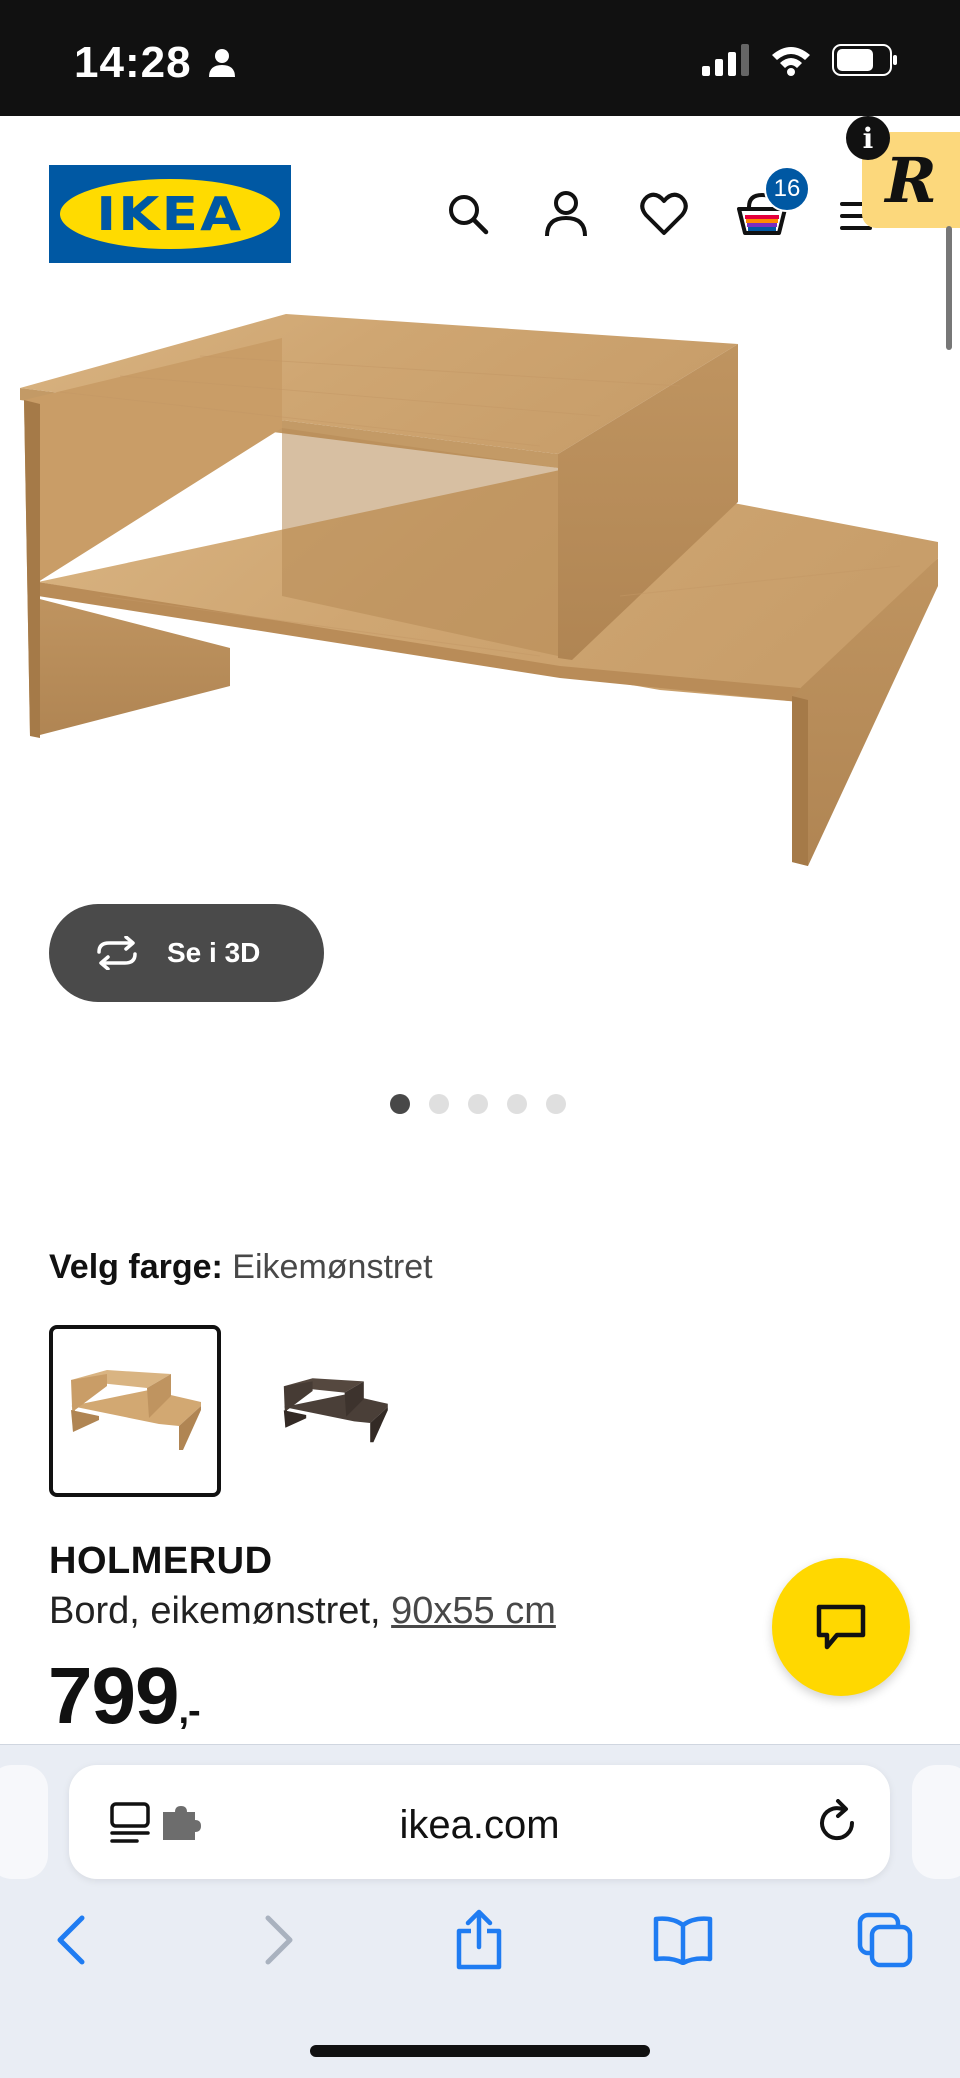 Image resolution: width=960 pixels, height=2078 pixels. I want to click on status-indicators, so click(800, 60).